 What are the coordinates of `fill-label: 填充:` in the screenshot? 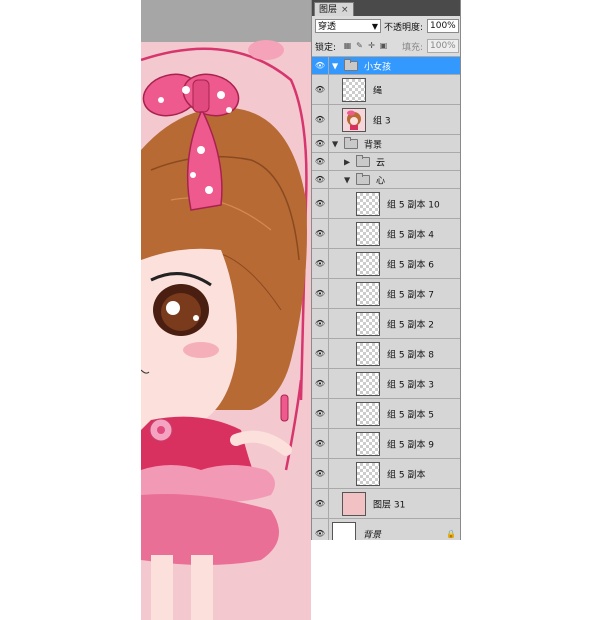 It's located at (413, 48).